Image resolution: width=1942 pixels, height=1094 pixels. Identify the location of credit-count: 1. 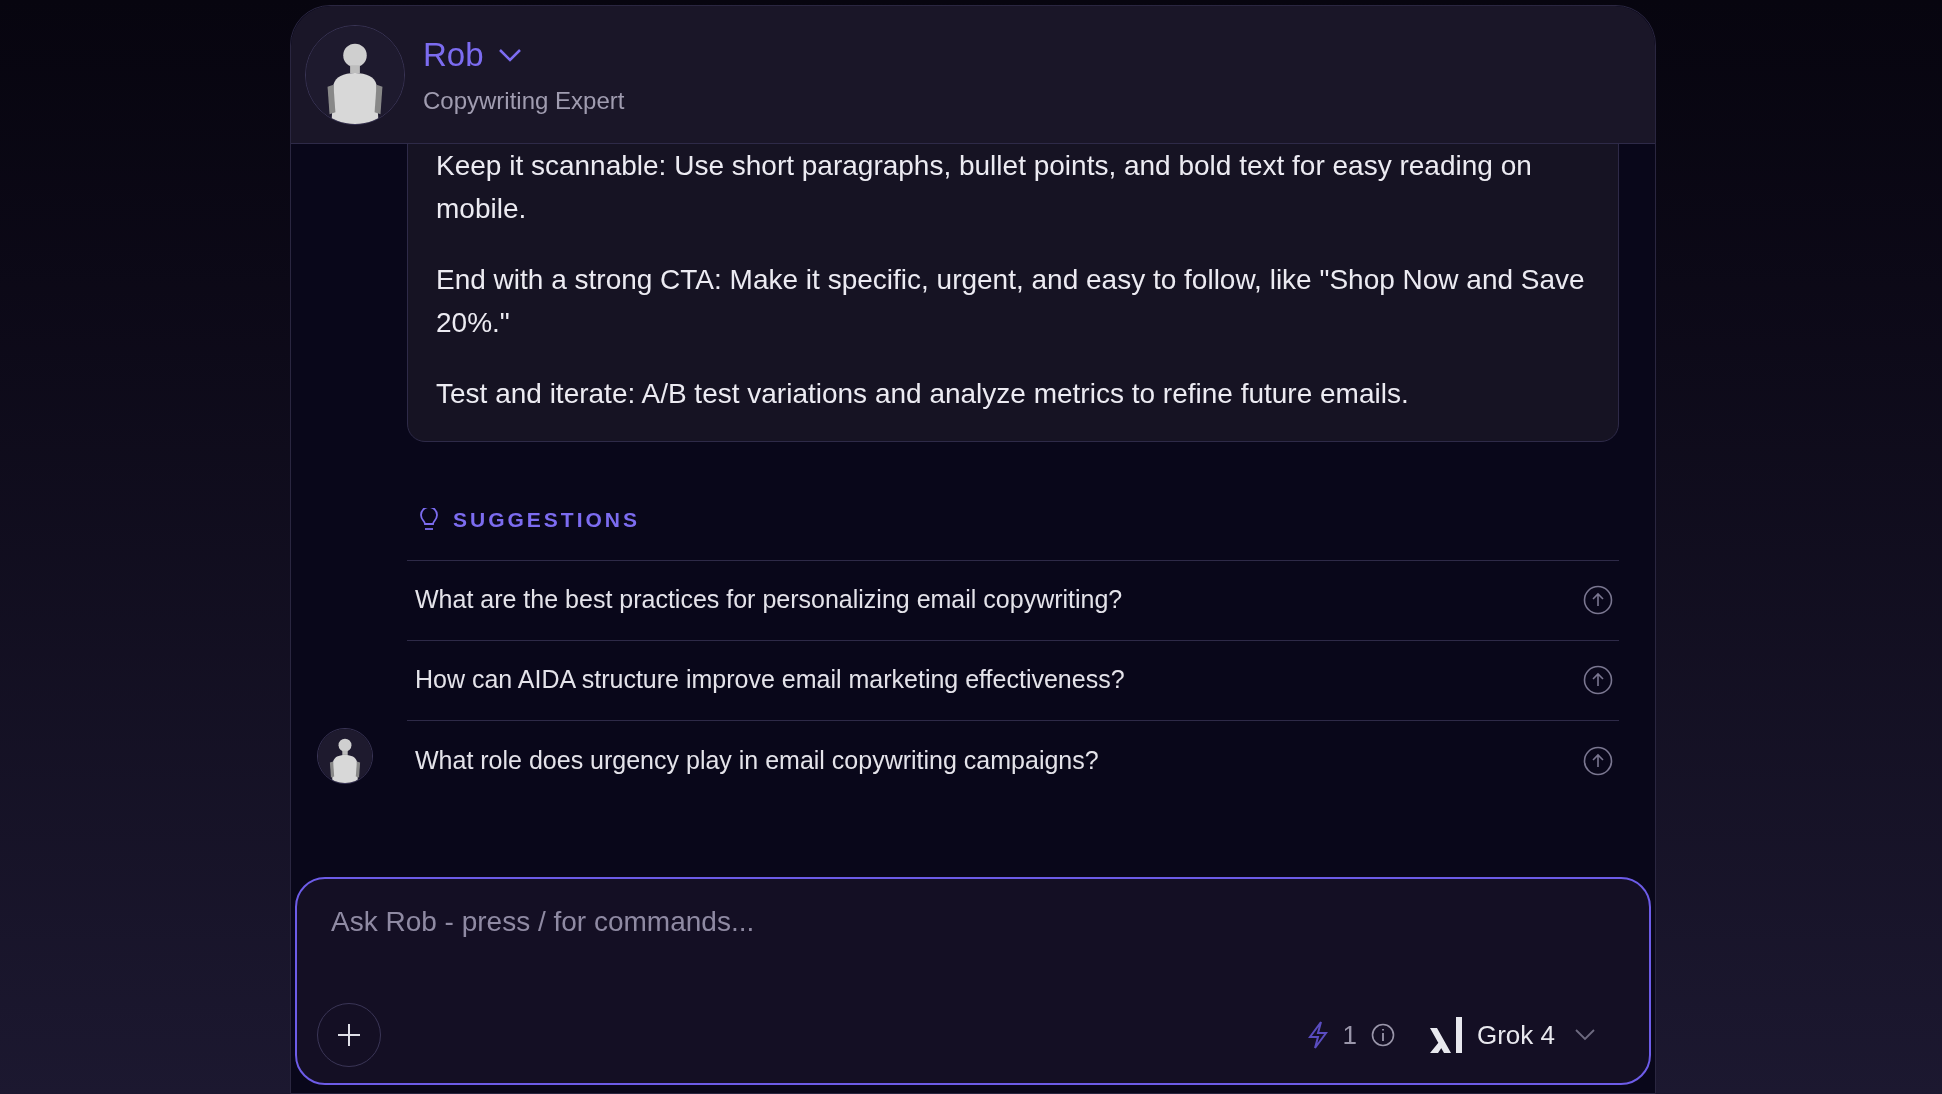
(1349, 1035).